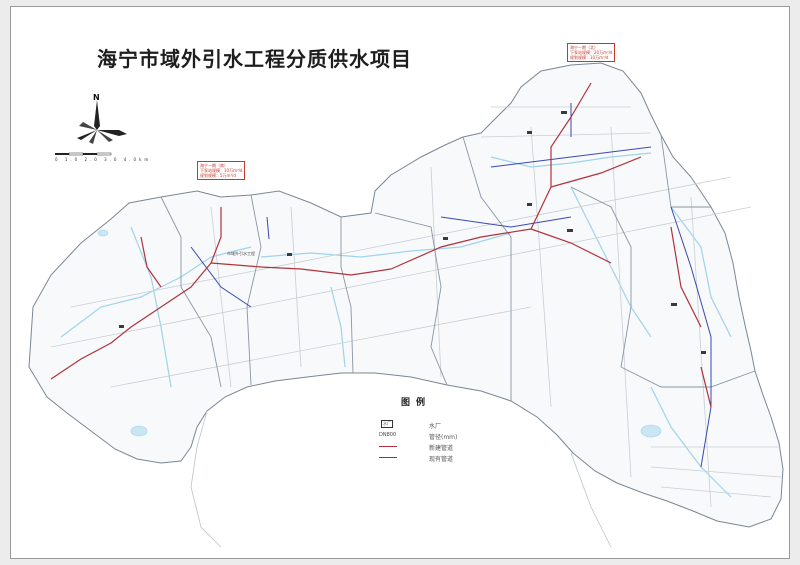 The height and width of the screenshot is (565, 800). I want to click on legend-row-plant: 水厂 水厂, so click(431, 425).